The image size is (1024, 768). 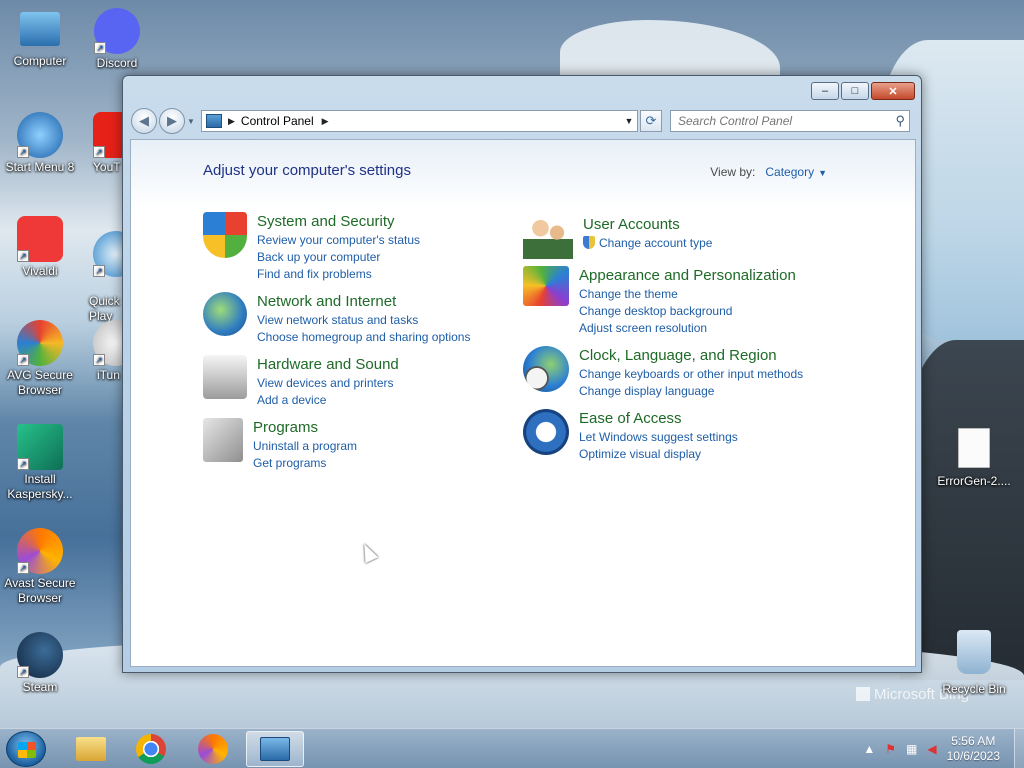 What do you see at coordinates (778, 121) in the screenshot?
I see `search-input` at bounding box center [778, 121].